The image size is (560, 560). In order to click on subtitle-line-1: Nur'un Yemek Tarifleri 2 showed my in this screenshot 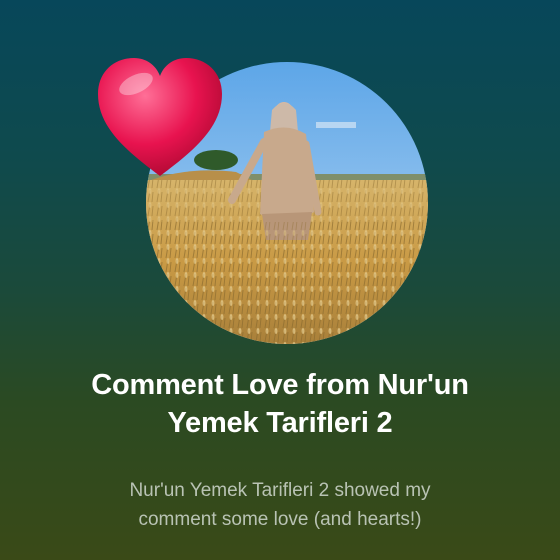, I will do `click(280, 490)`.